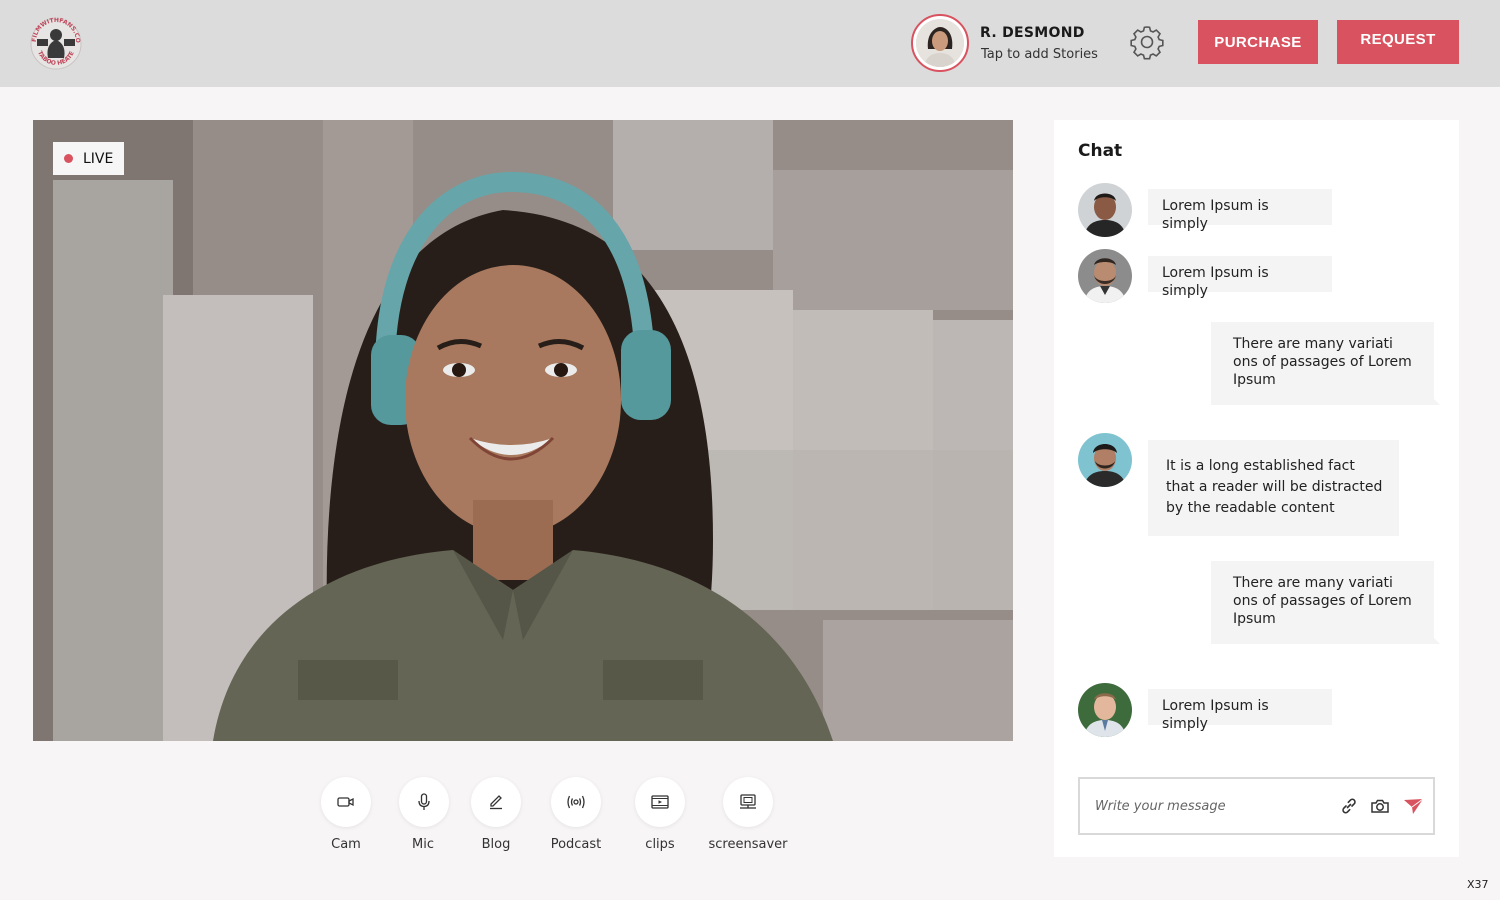 This screenshot has width=1500, height=900. I want to click on profile-name: R. DESMOND, so click(1032, 33).